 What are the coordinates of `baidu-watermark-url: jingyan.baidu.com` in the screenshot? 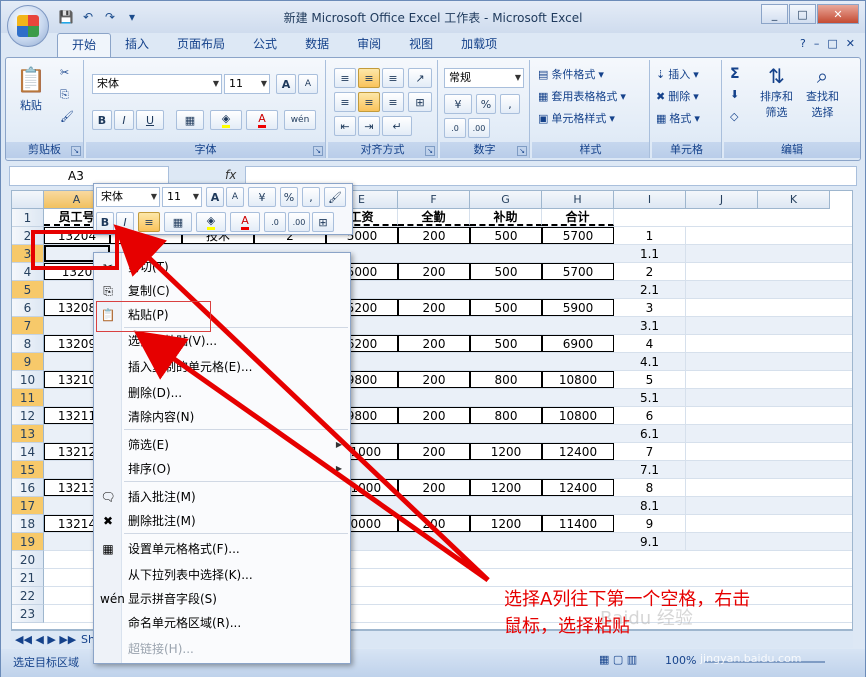 It's located at (751, 658).